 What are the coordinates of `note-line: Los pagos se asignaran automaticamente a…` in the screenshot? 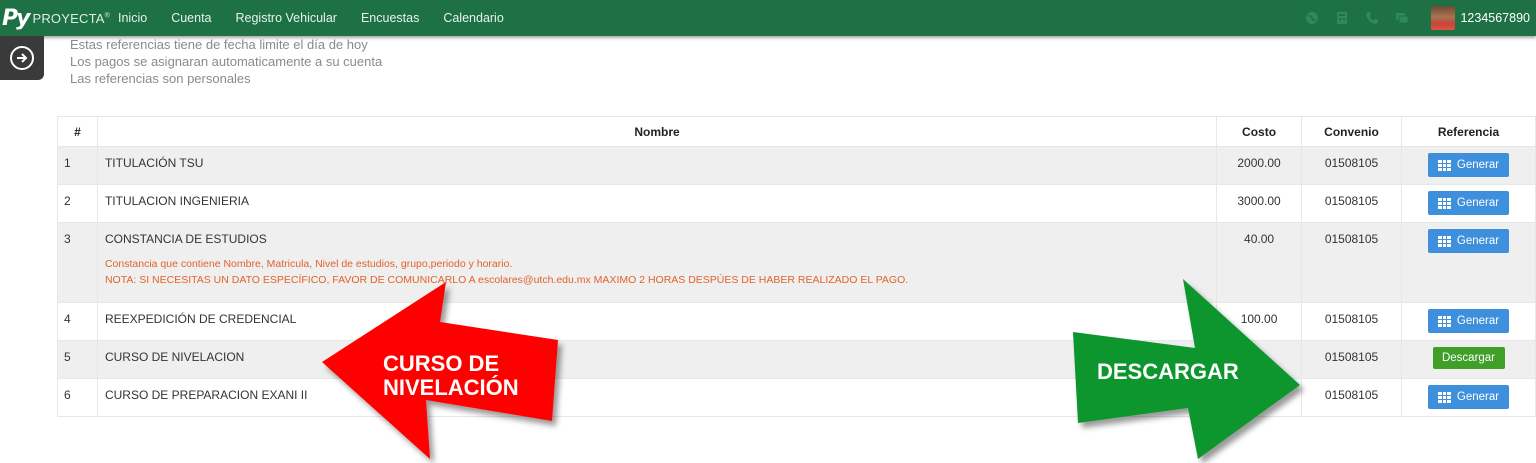 It's located at (226, 61).